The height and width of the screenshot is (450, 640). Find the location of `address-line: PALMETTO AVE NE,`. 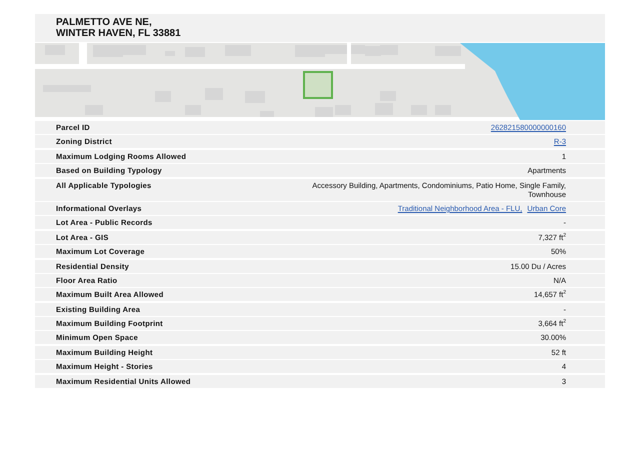

address-line: PALMETTO AVE NE, is located at coordinates (104, 22).